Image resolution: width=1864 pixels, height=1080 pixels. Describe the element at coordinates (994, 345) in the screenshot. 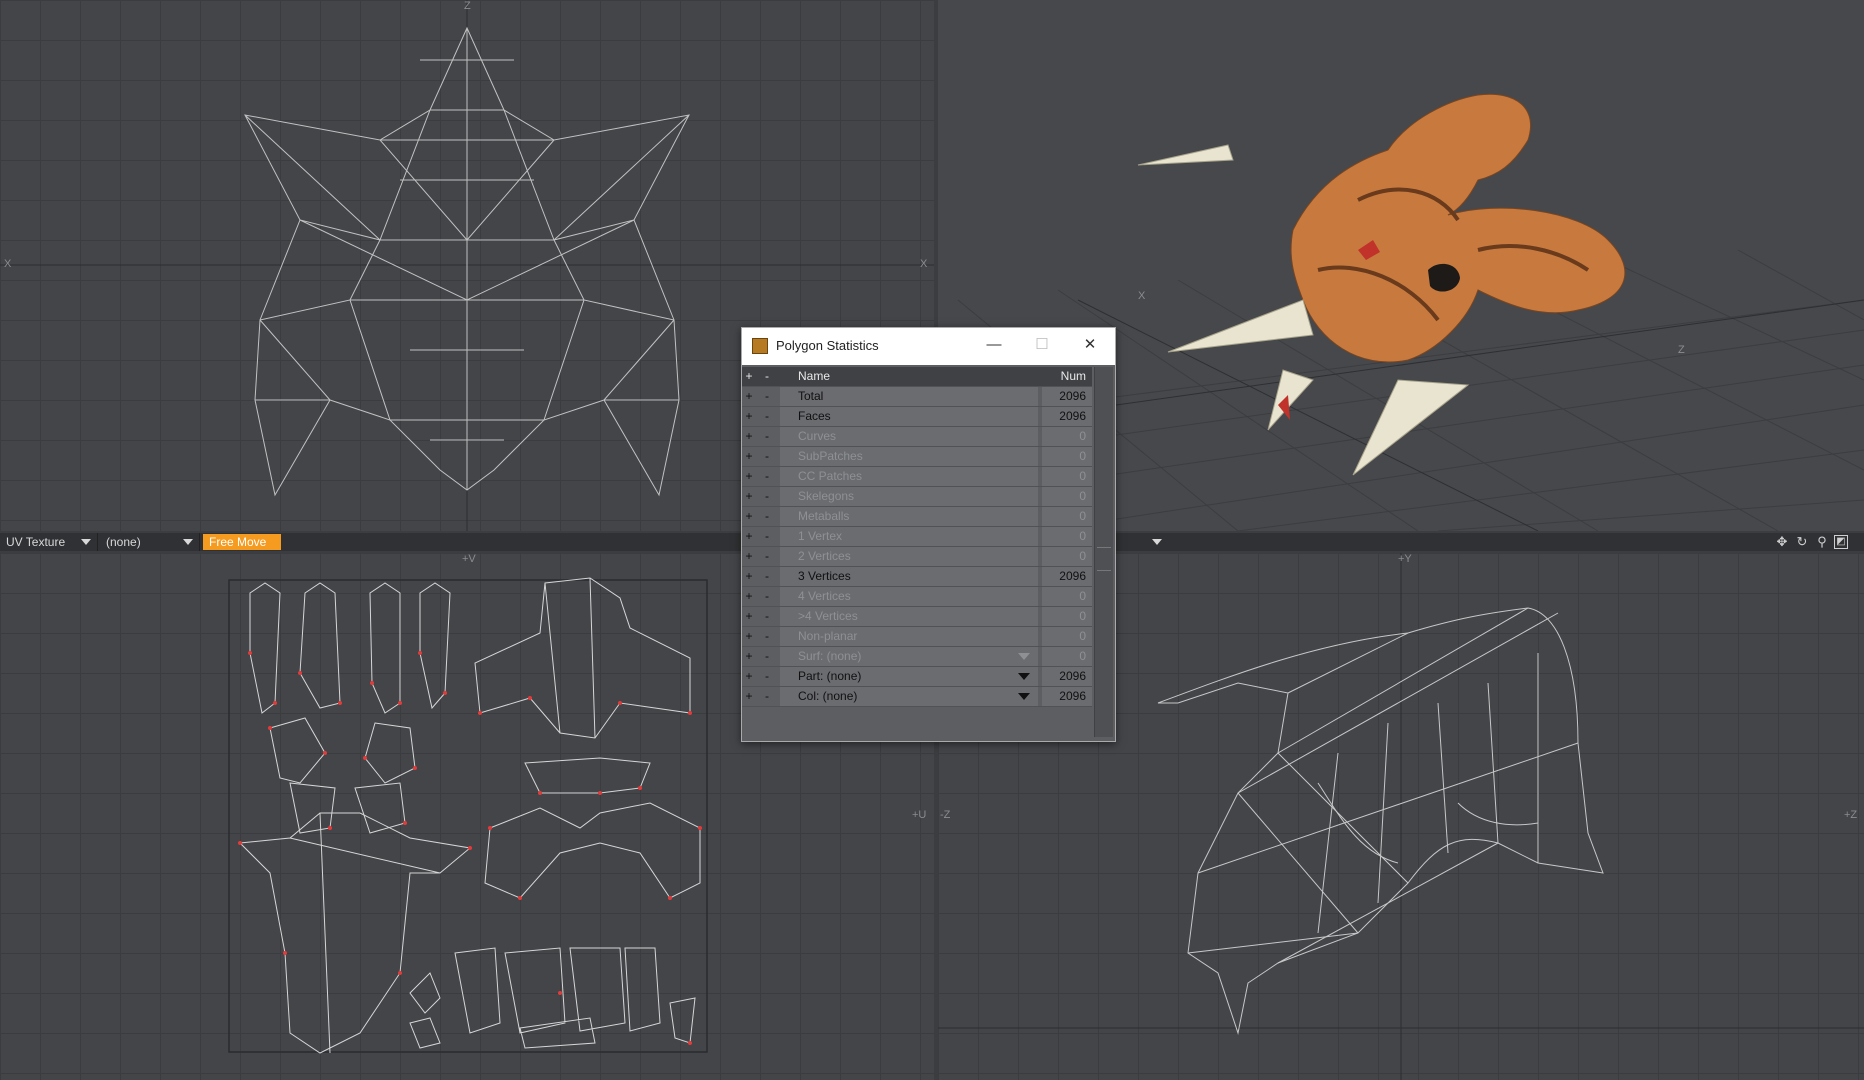

I see `minimize-button: —` at that location.